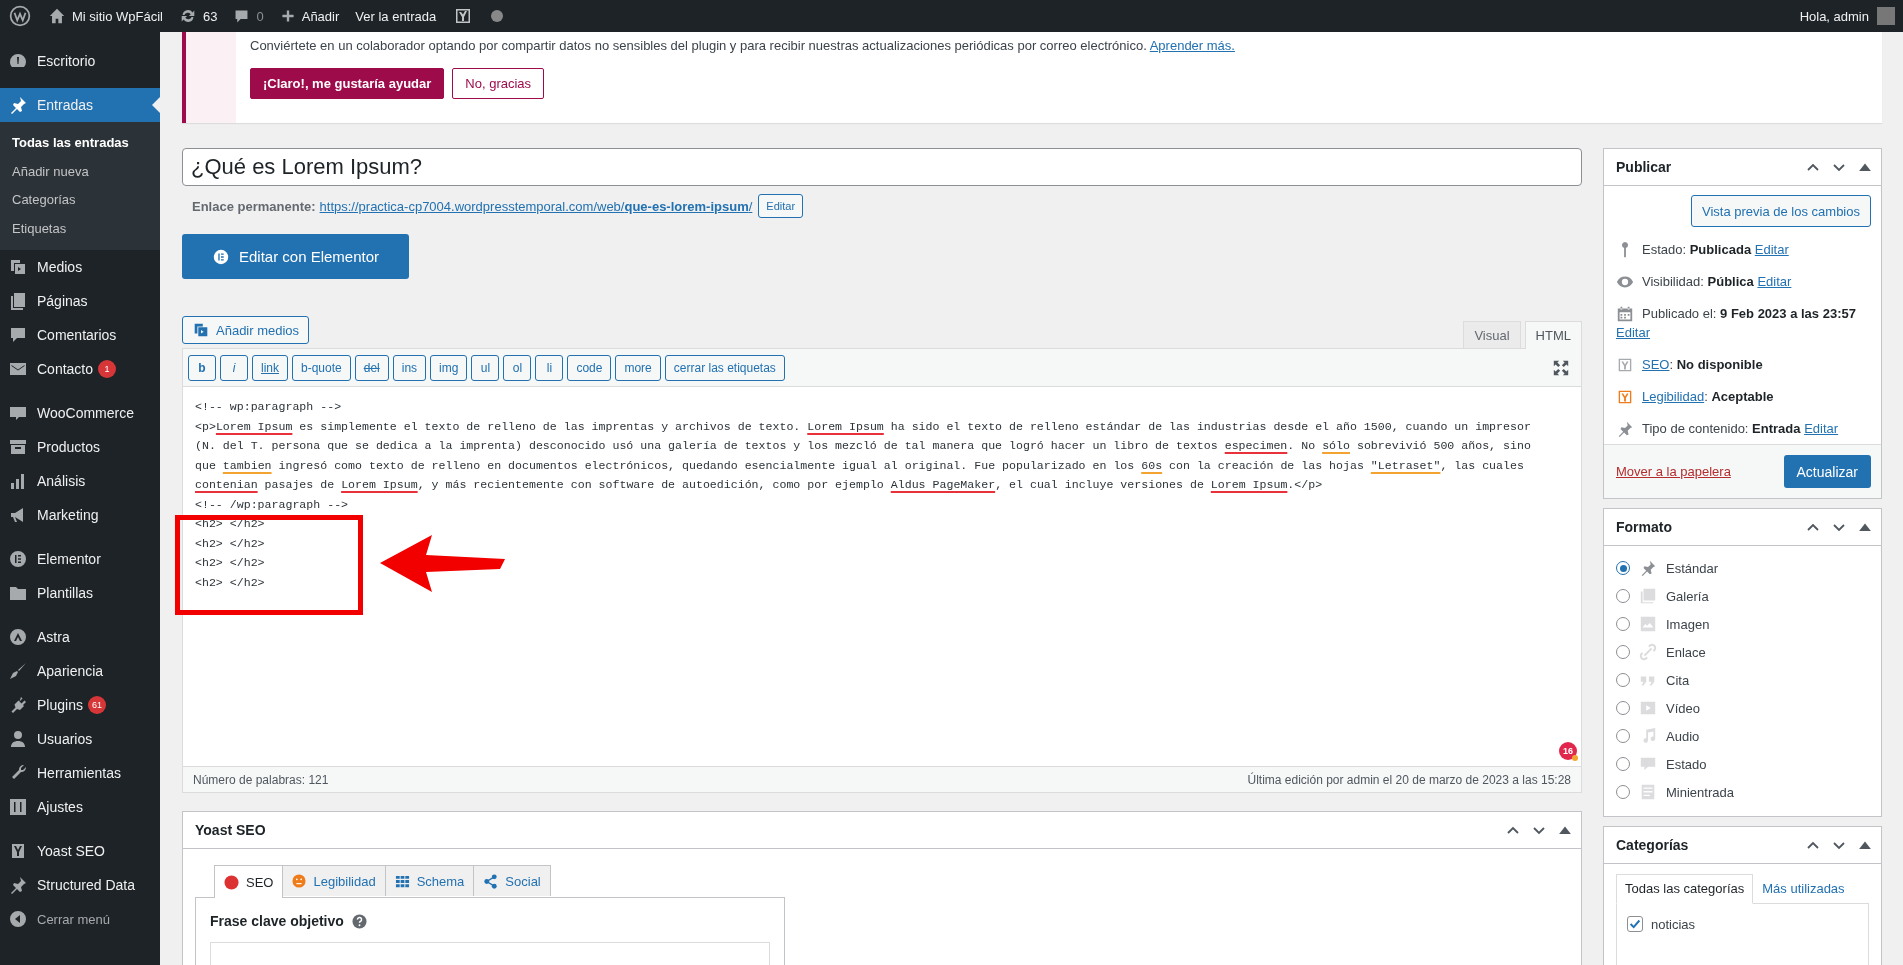 The height and width of the screenshot is (965, 1903). Describe the element at coordinates (80, 773) in the screenshot. I see `sidebar-menu-item: Herramientas` at that location.